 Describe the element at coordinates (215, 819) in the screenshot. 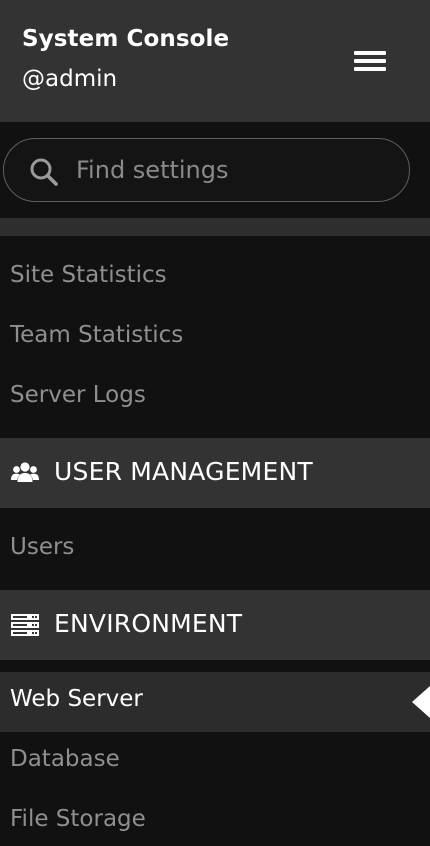

I see `nav-item-file-storage: File Storage` at that location.